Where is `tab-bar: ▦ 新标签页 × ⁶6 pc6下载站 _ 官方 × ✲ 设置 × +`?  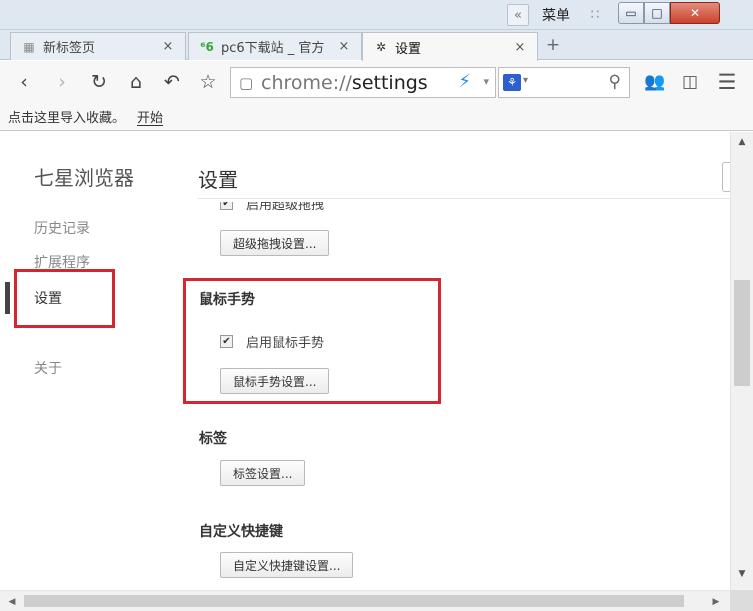 tab-bar: ▦ 新标签页 × ⁶6 pc6下载站 _ 官方 × ✲ 设置 × + is located at coordinates (376, 45).